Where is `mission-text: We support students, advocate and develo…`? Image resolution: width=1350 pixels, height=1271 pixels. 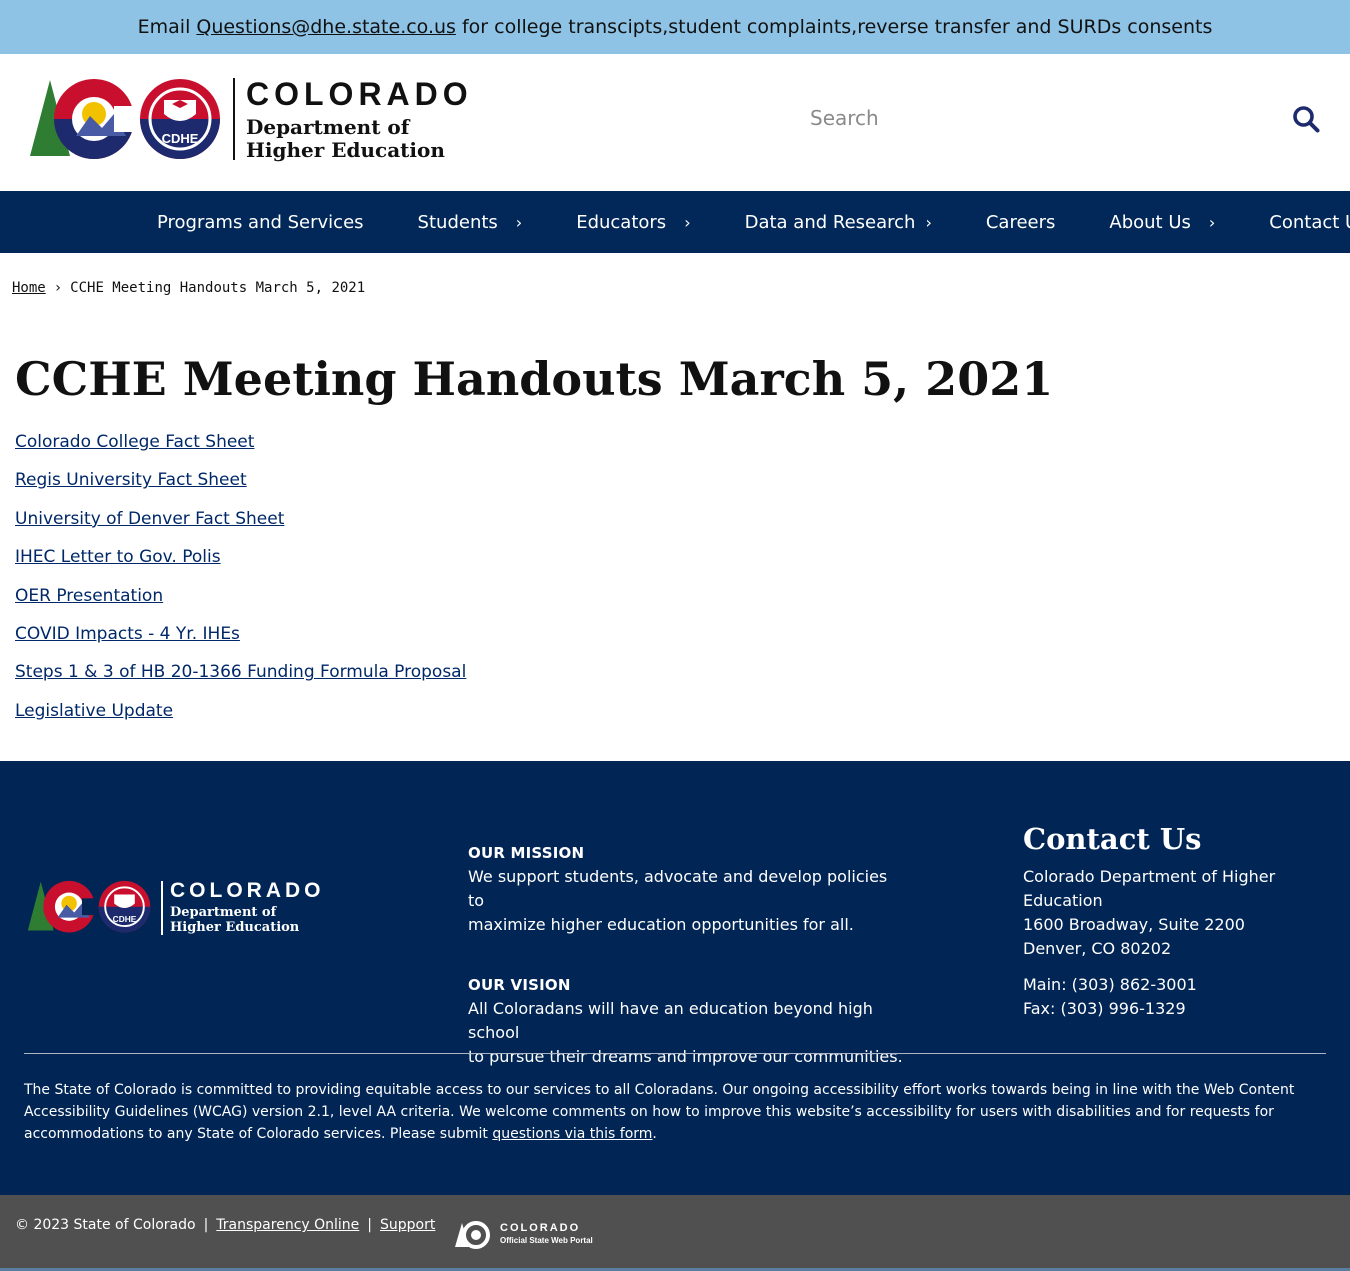 mission-text: We support students, advocate and develo… is located at coordinates (688, 901).